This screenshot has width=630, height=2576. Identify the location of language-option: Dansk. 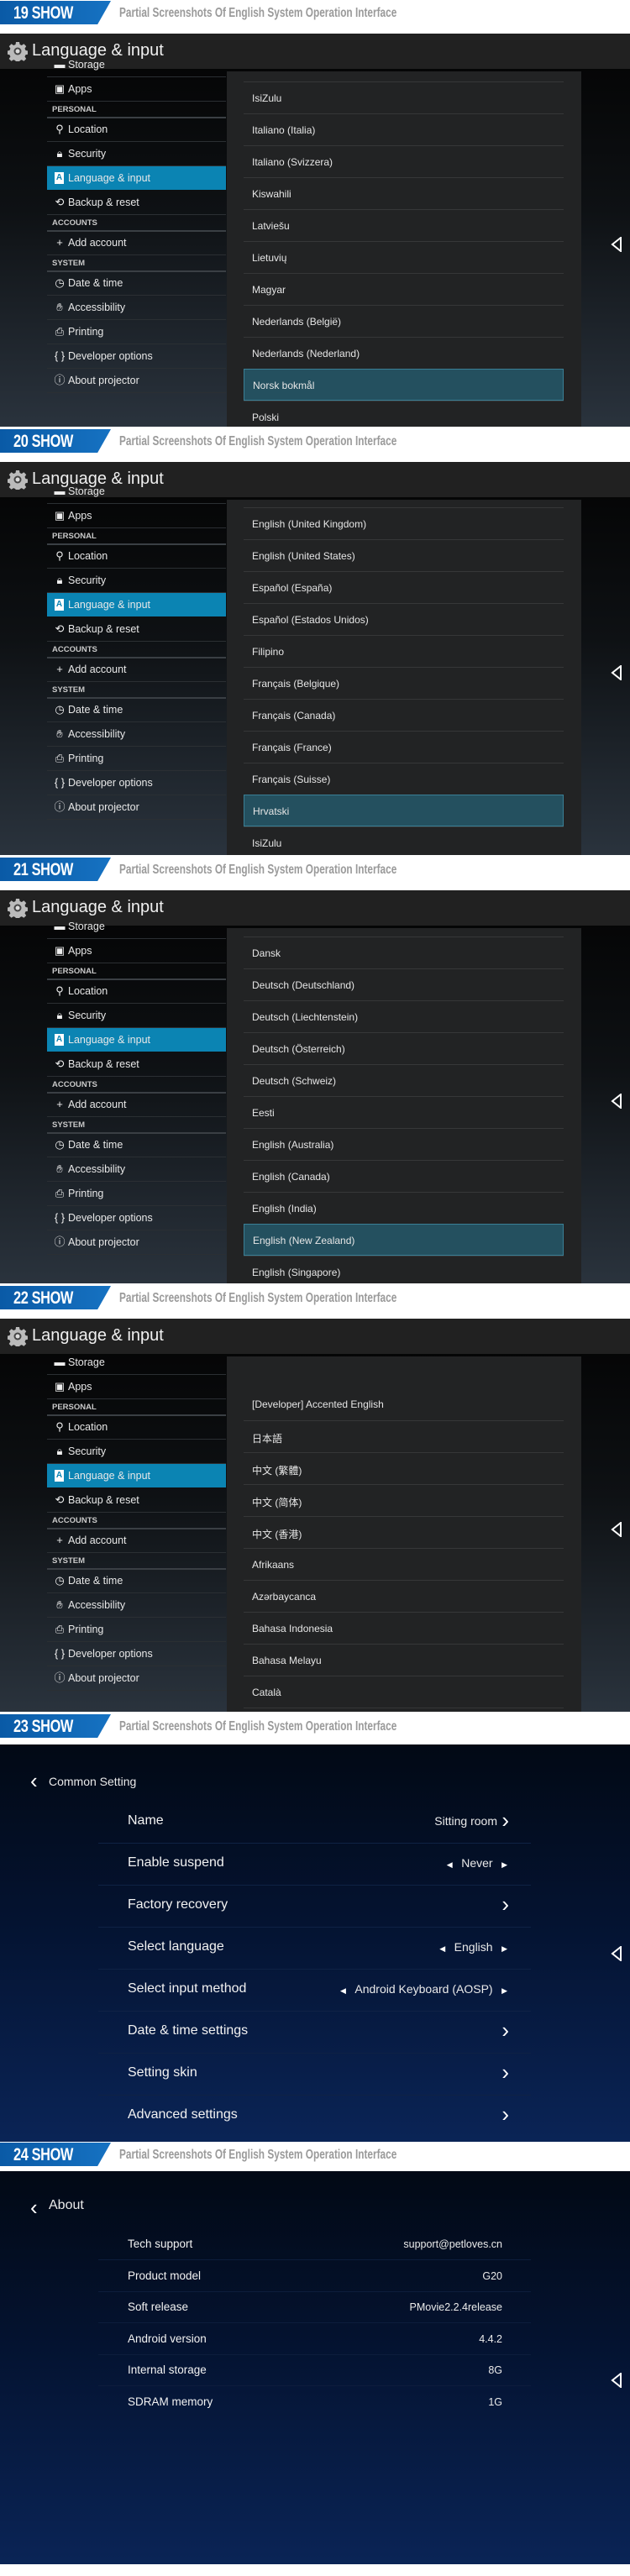
(404, 952).